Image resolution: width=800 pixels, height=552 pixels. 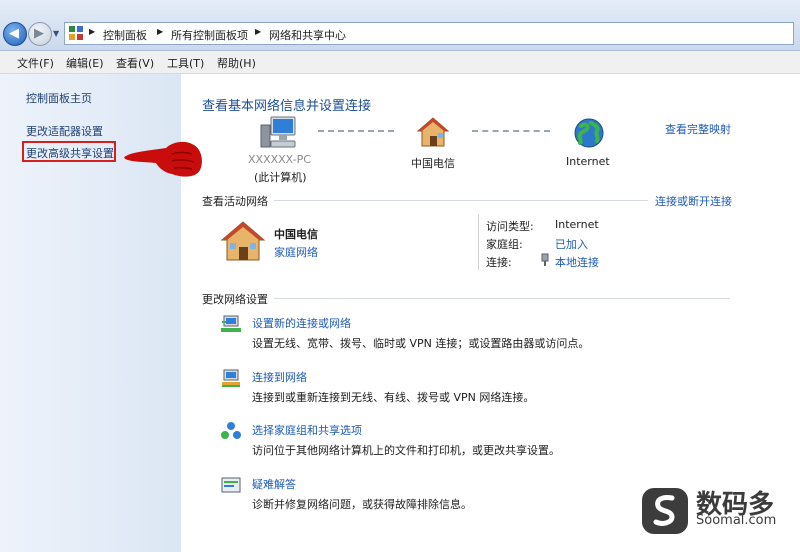 What do you see at coordinates (307, 35) in the screenshot?
I see `breadcrumb-item: 网络和共享中心` at bounding box center [307, 35].